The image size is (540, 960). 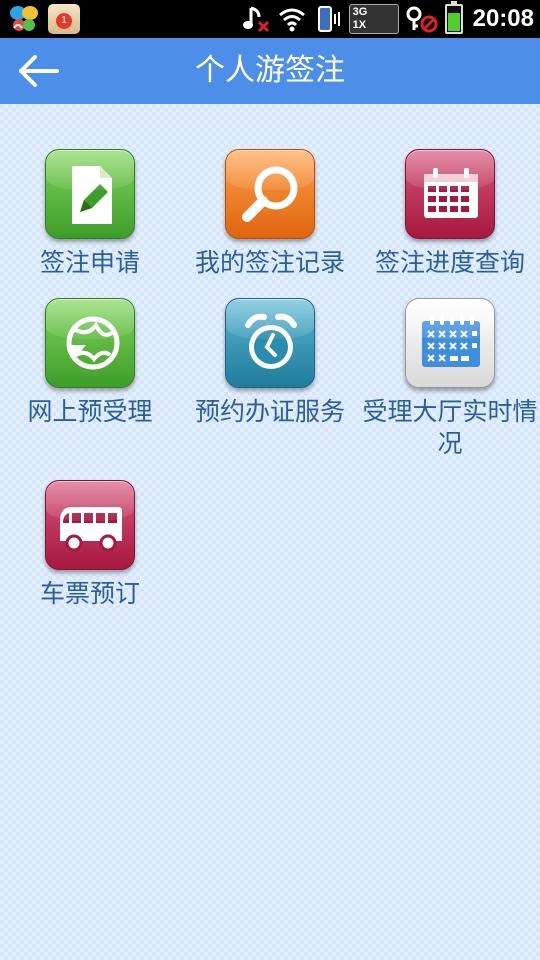 What do you see at coordinates (256, 19) in the screenshot?
I see `music-muted-icon` at bounding box center [256, 19].